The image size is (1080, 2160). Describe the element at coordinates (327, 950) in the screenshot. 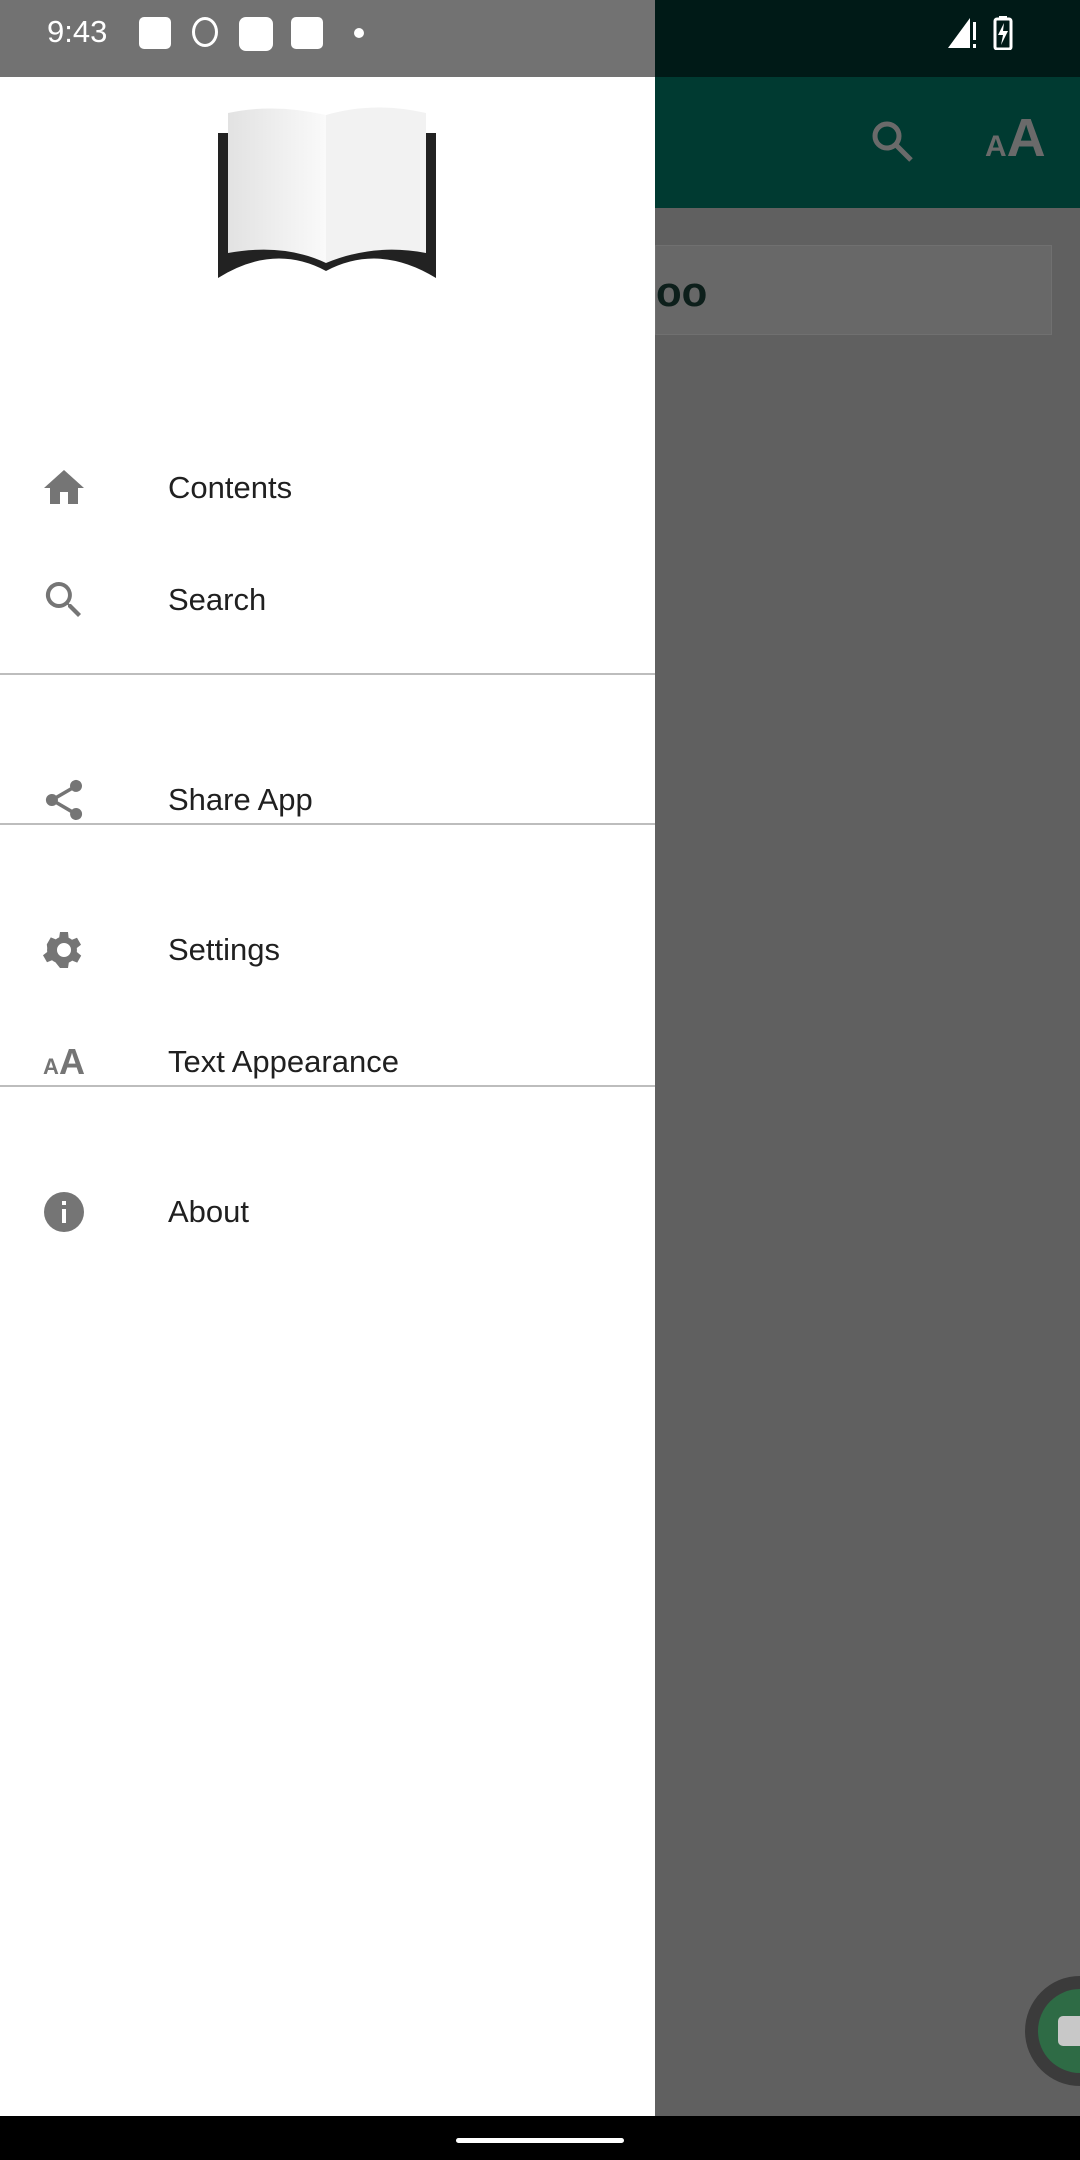

I see `drawer-item-settings: Settings` at that location.